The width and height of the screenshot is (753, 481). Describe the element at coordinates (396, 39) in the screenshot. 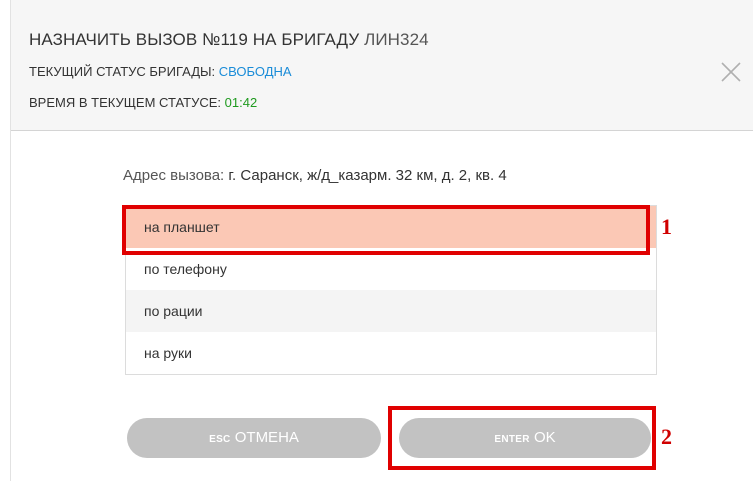

I see `brigade-code: ЛИН324` at that location.